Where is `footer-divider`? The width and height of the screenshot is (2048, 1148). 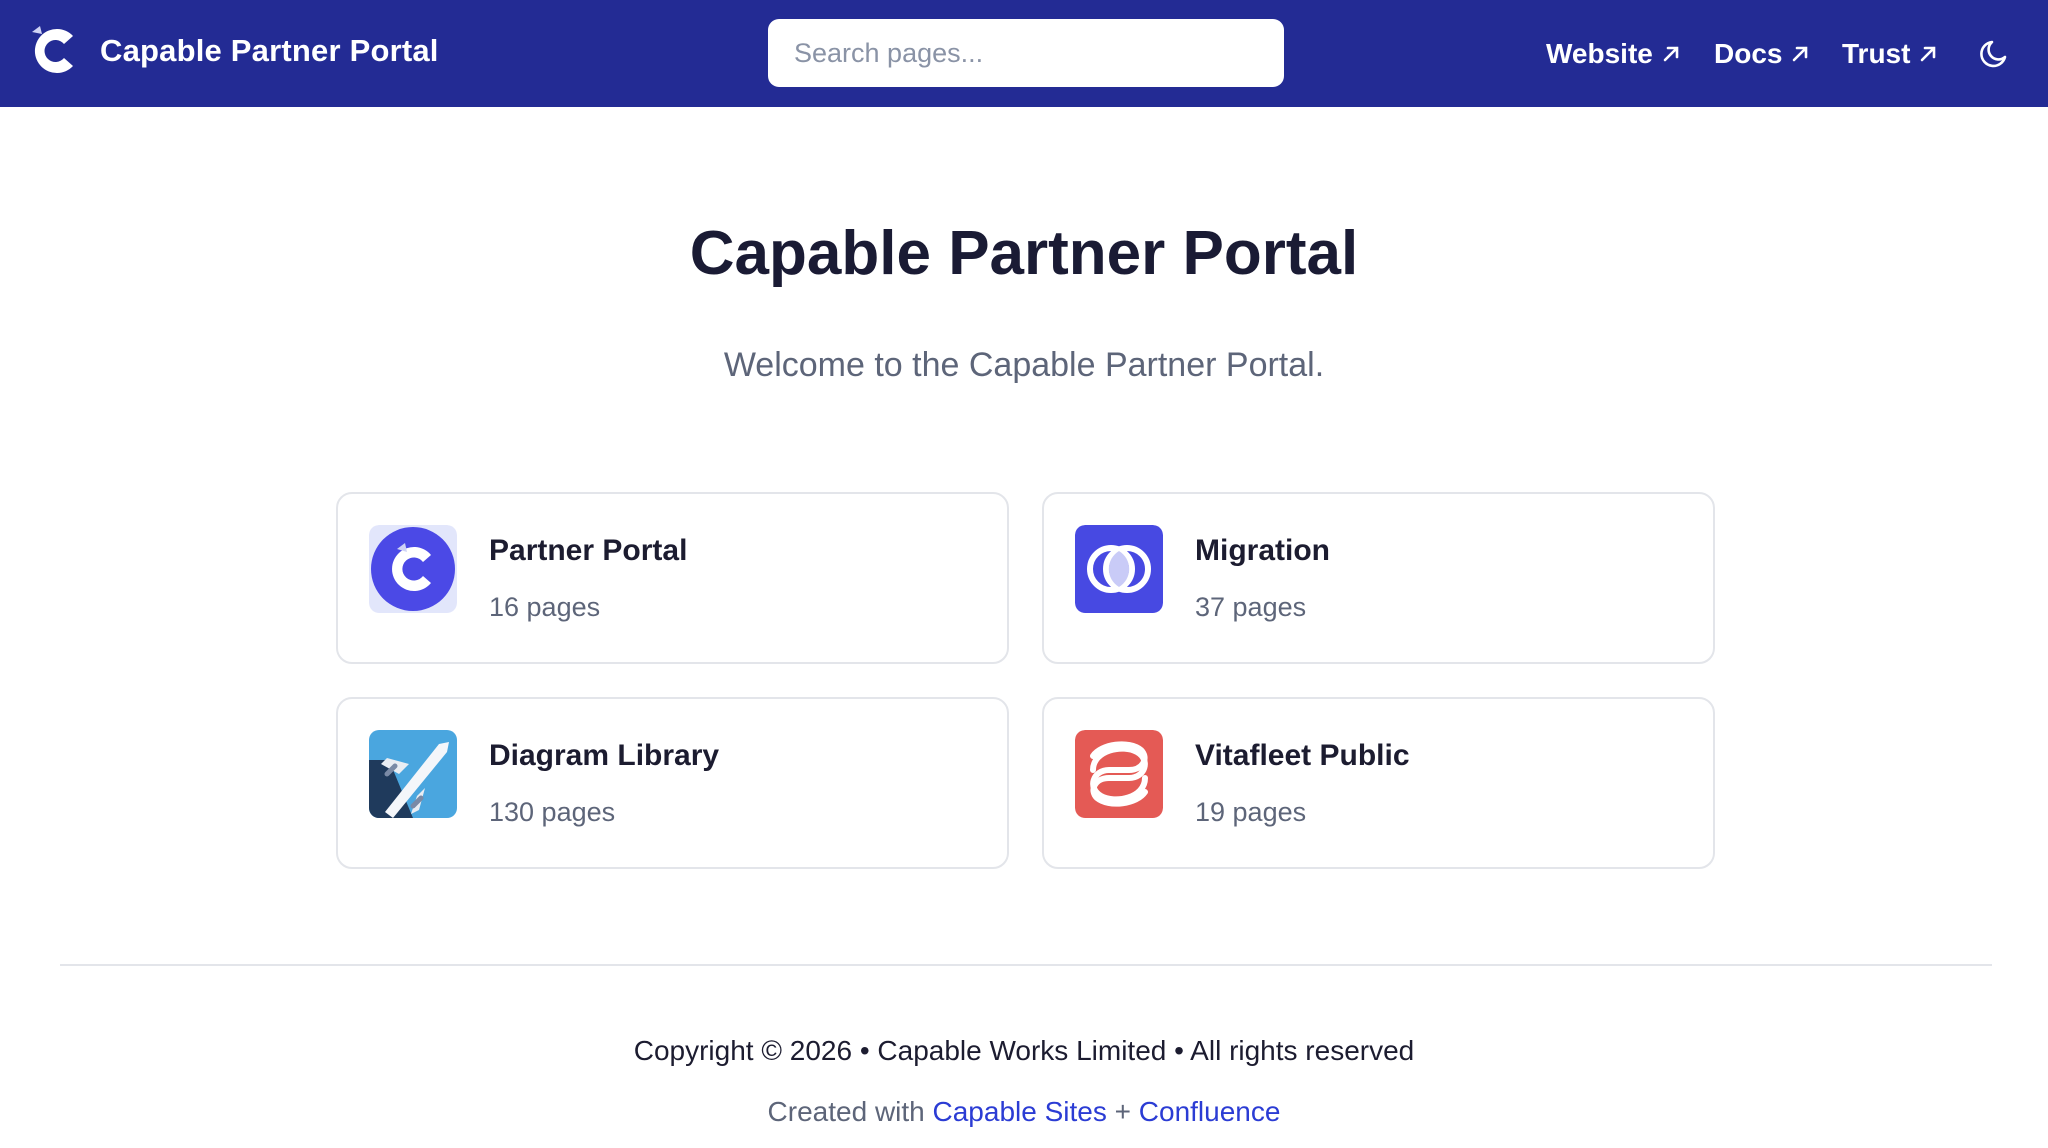 footer-divider is located at coordinates (1026, 965).